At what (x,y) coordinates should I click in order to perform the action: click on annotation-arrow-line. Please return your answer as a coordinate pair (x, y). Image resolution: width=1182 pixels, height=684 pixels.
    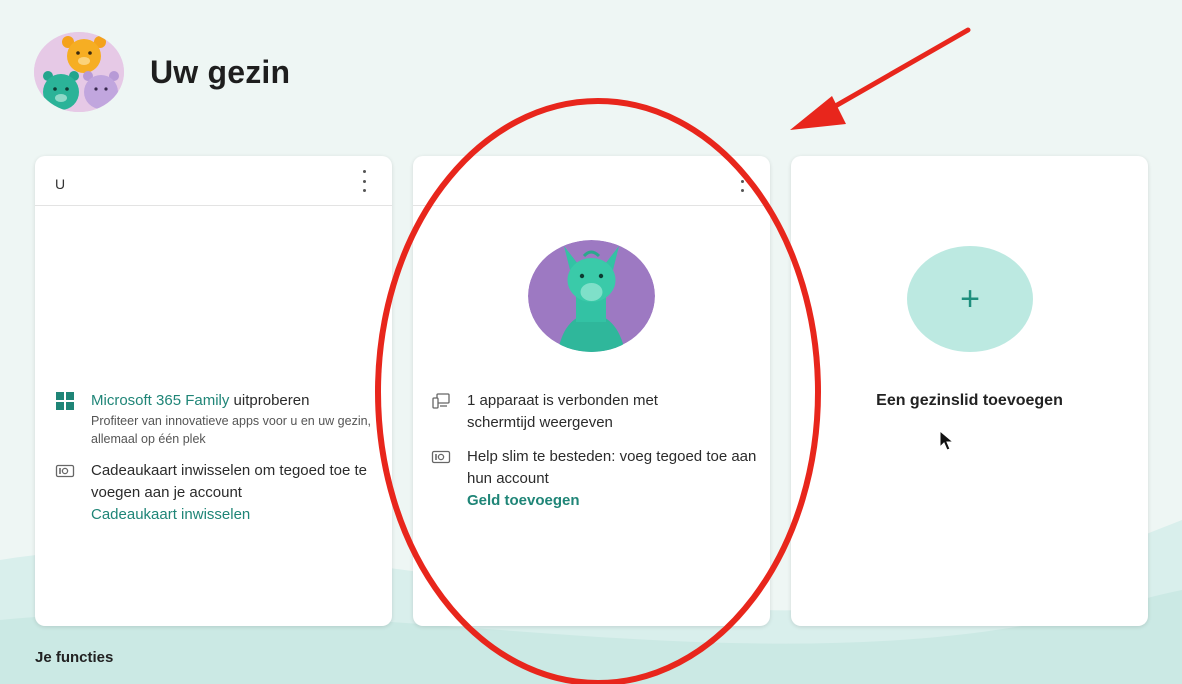
    Looking at the image, I should click on (893, 73).